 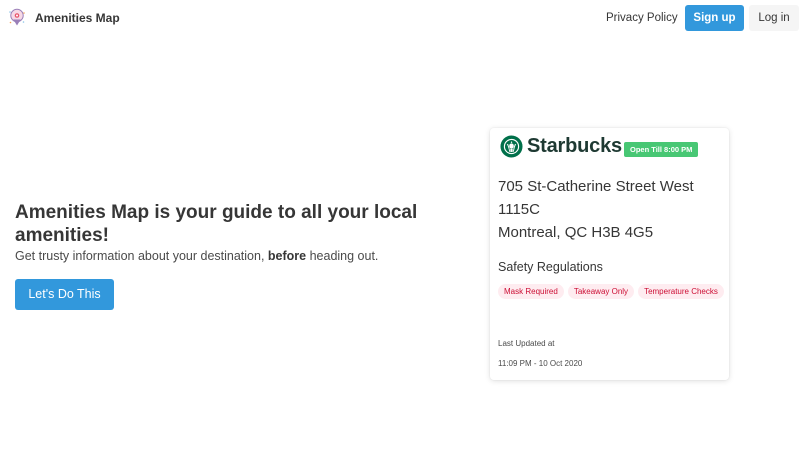 I want to click on last-updated-value: 11:09 PM - 10 Oct 2020, so click(x=540, y=363).